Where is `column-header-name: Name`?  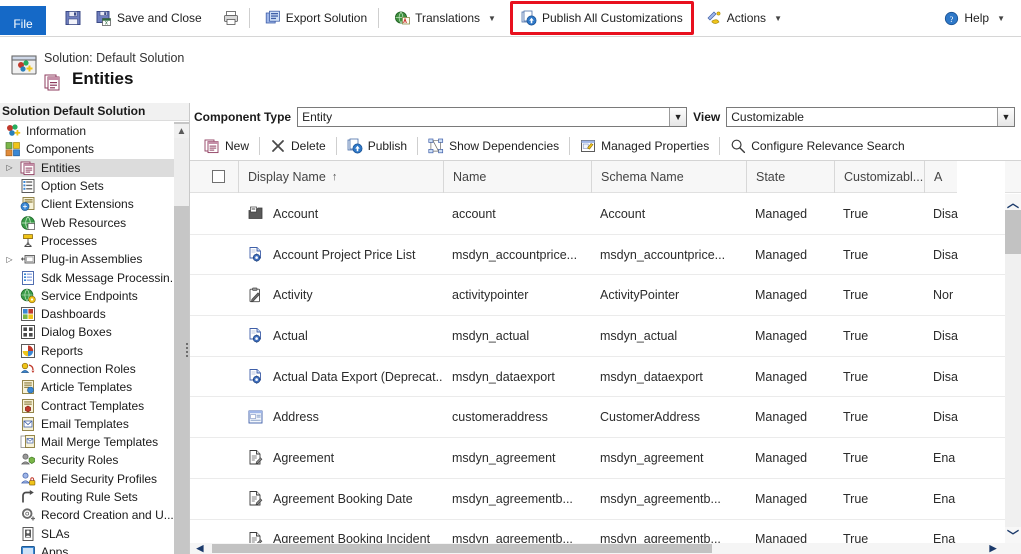 column-header-name: Name is located at coordinates (517, 177).